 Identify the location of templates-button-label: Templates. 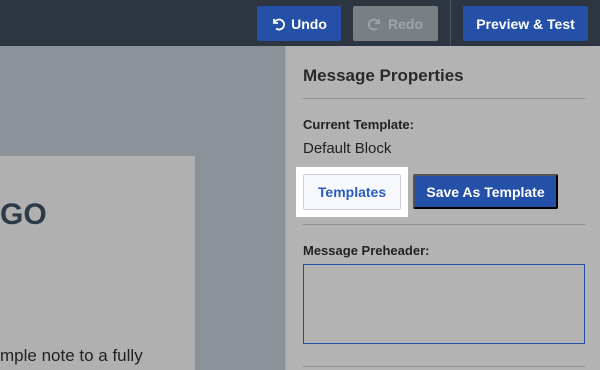
(352, 192).